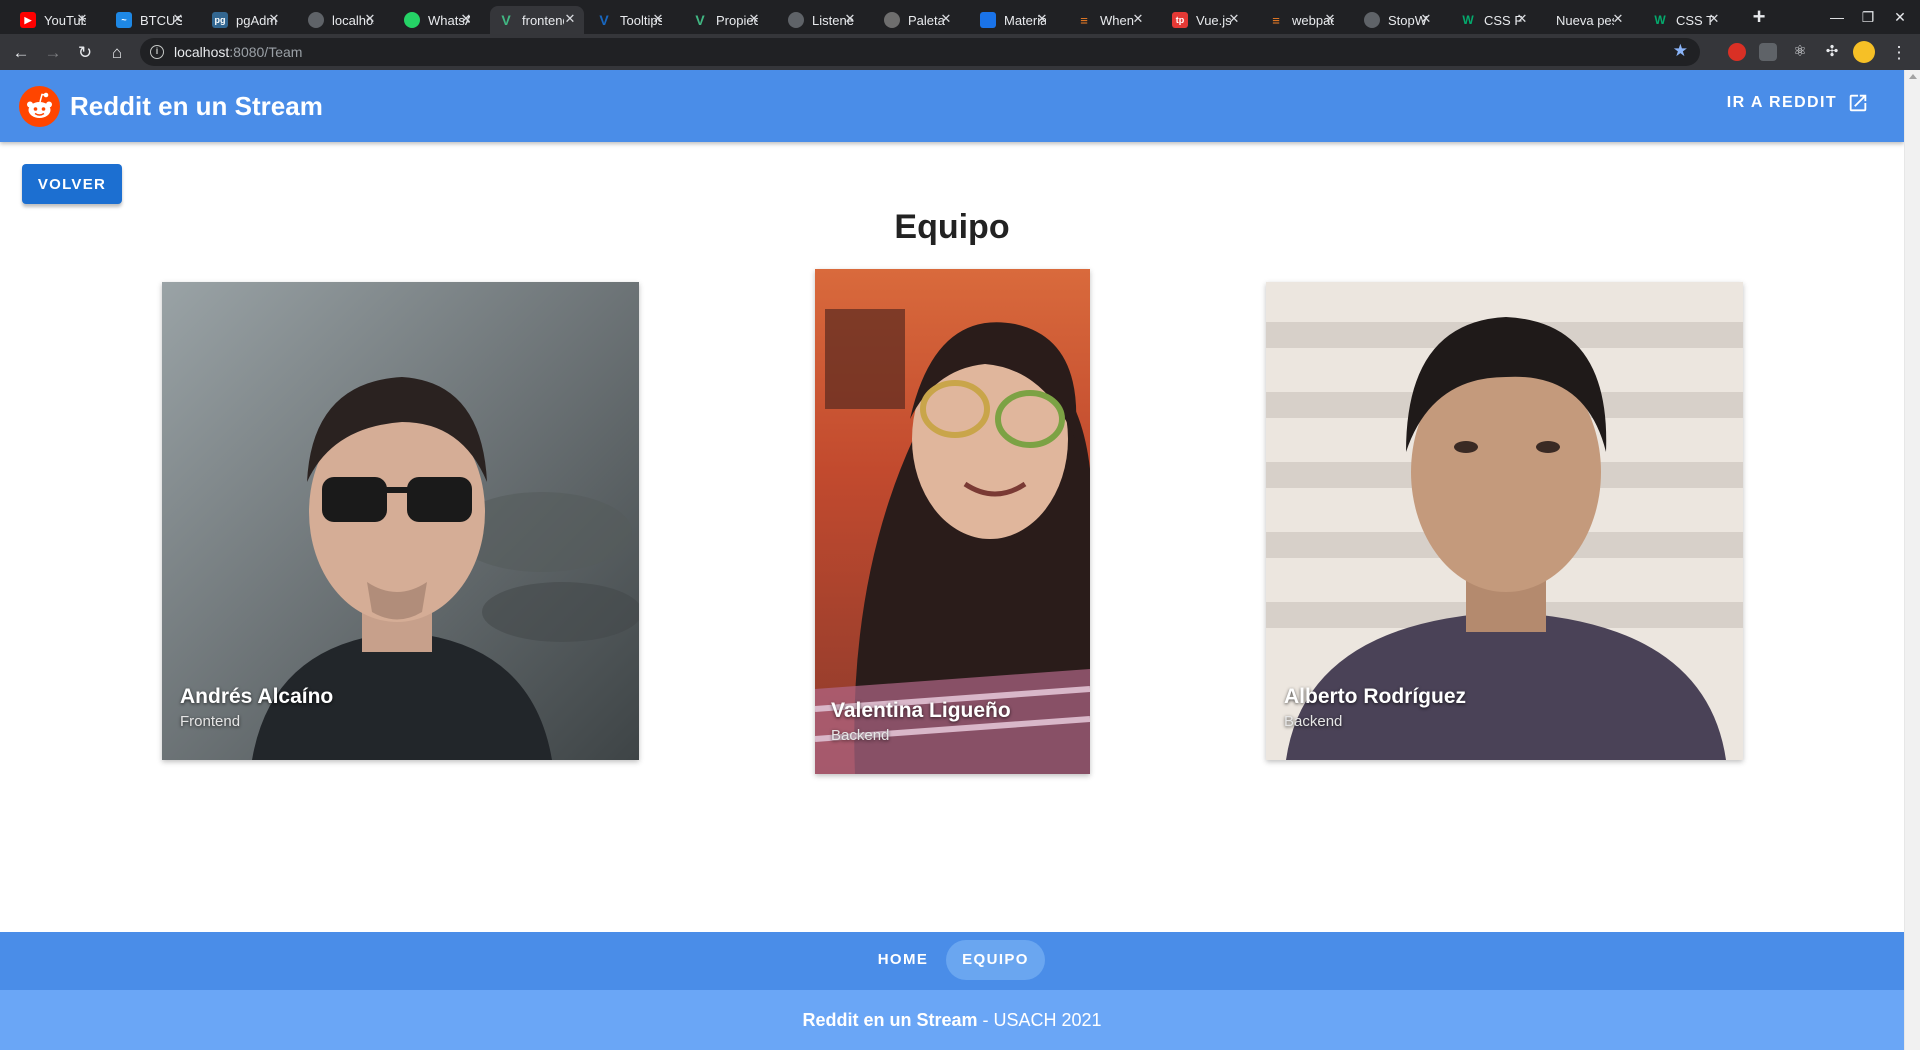 The width and height of the screenshot is (1920, 1050). I want to click on youtube-icon: ▶, so click(28, 20).